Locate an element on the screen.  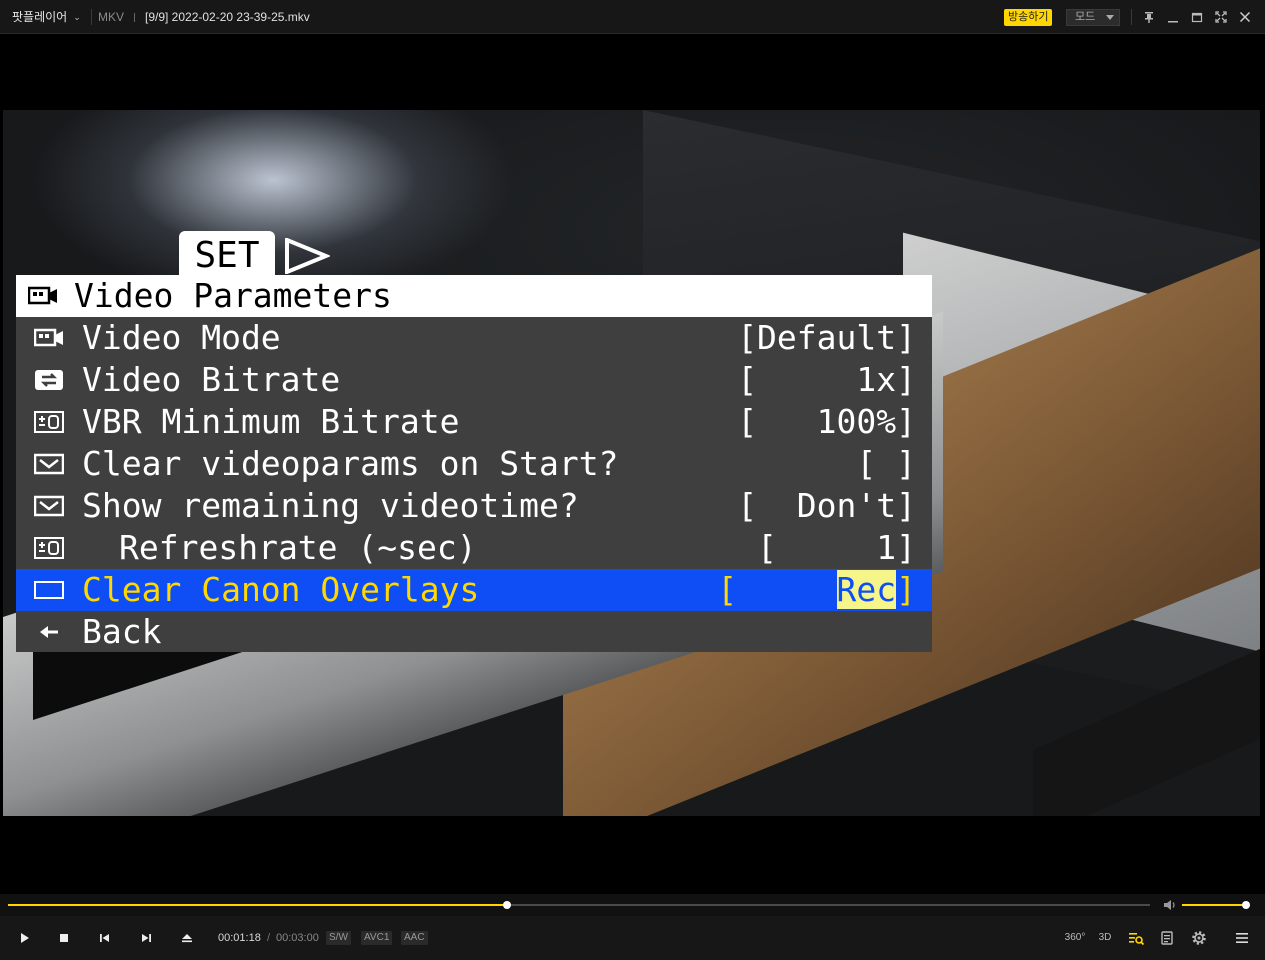
osd-item-label: Back is located at coordinates (122, 631).